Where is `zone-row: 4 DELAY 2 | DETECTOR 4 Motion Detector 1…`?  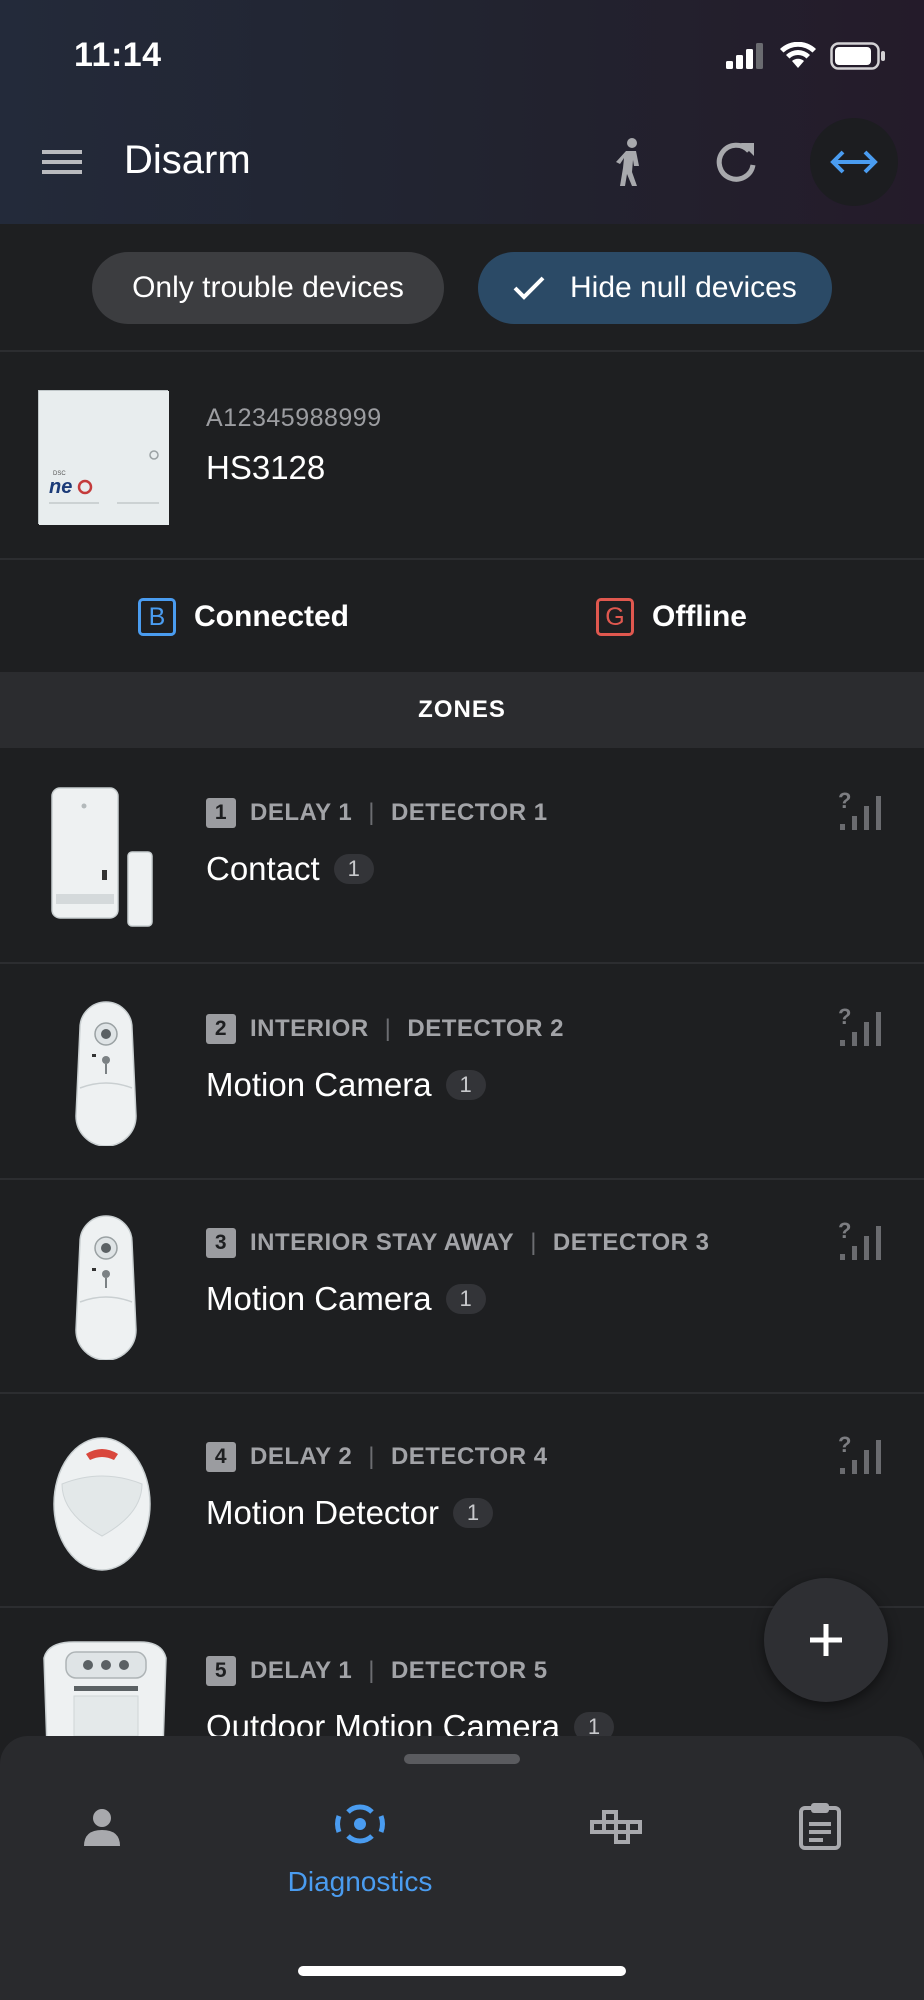 zone-row: 4 DELAY 2 | DETECTOR 4 Motion Detector 1… is located at coordinates (462, 1501).